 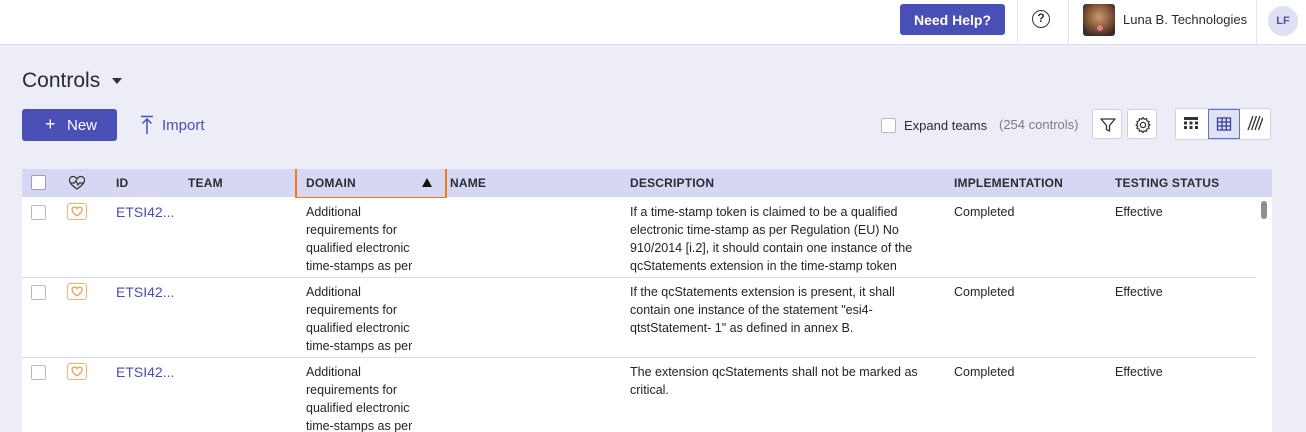 I want to click on filter-button, so click(x=1107, y=124).